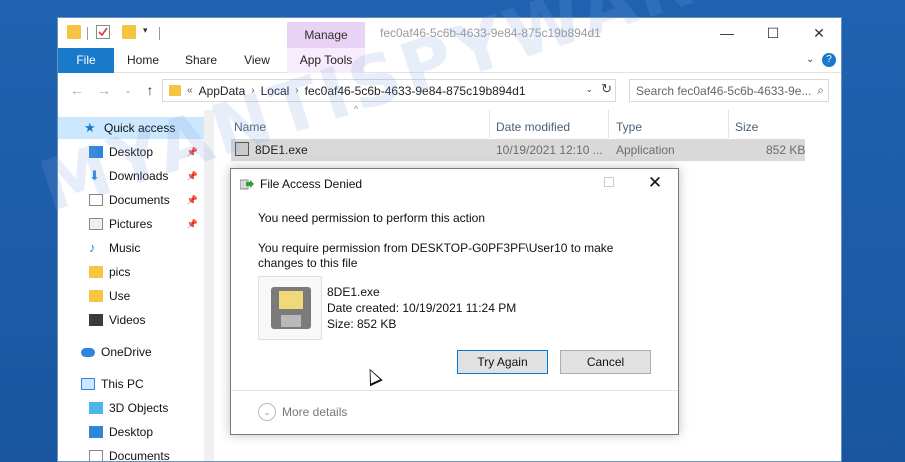 The width and height of the screenshot is (905, 462). Describe the element at coordinates (125, 248) in the screenshot. I see `nav-item-label: Music` at that location.